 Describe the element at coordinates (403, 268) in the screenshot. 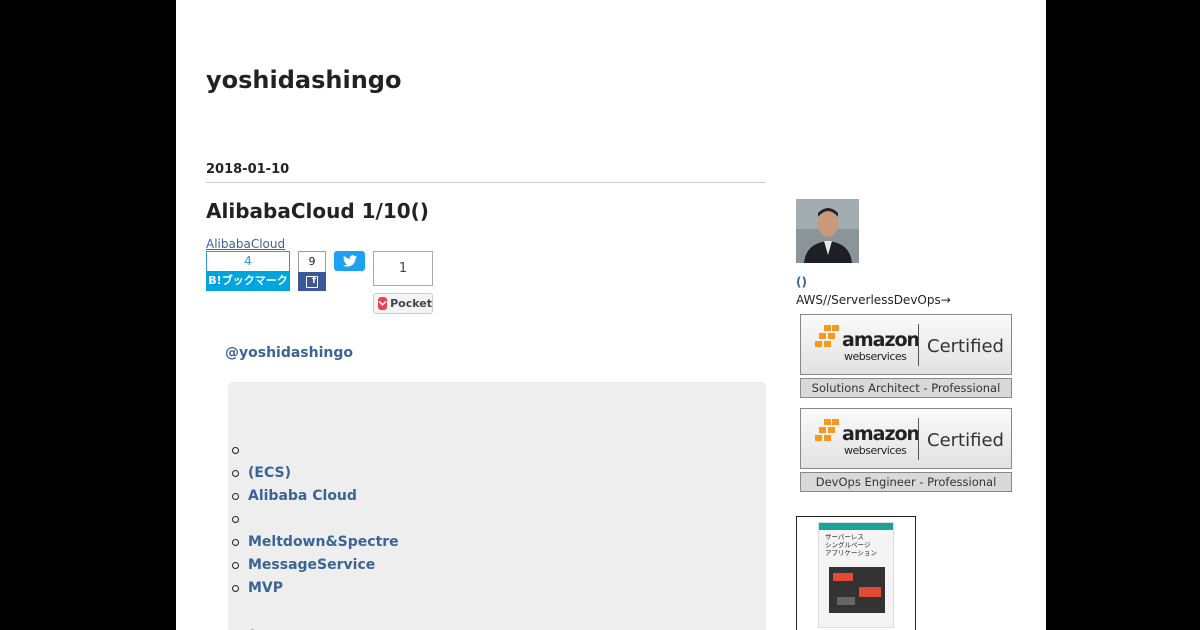

I see `pocket-count: 1` at that location.